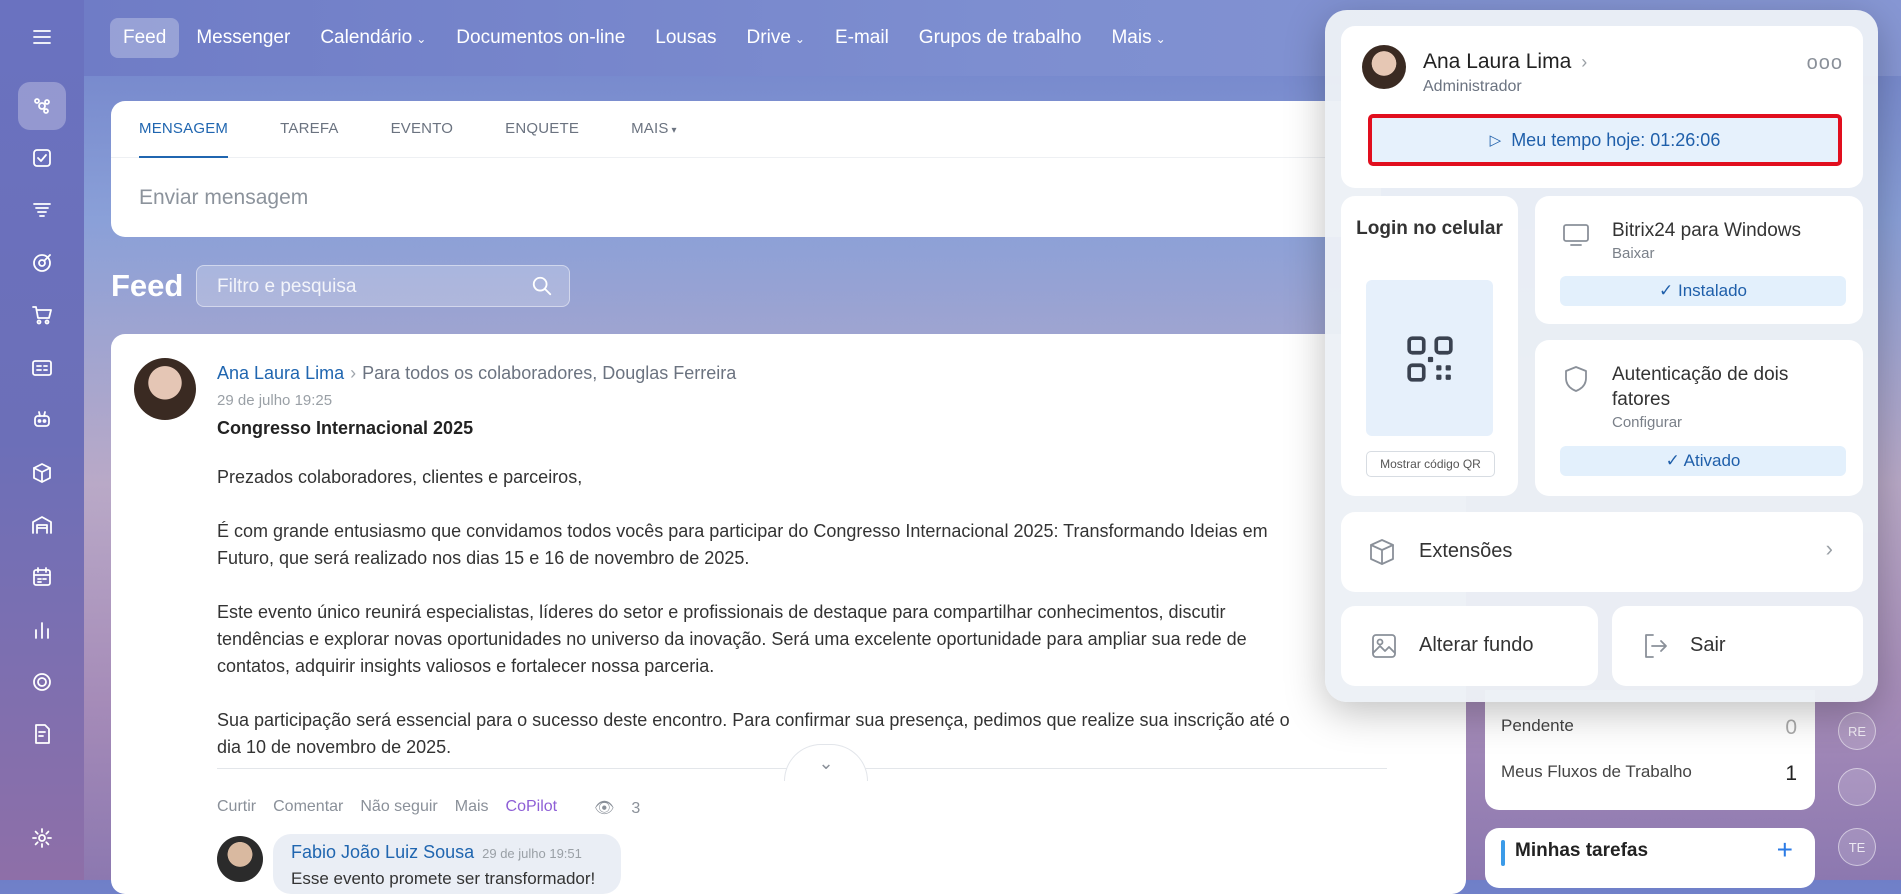 The image size is (1901, 894). Describe the element at coordinates (42, 682) in the screenshot. I see `sites-icon` at that location.